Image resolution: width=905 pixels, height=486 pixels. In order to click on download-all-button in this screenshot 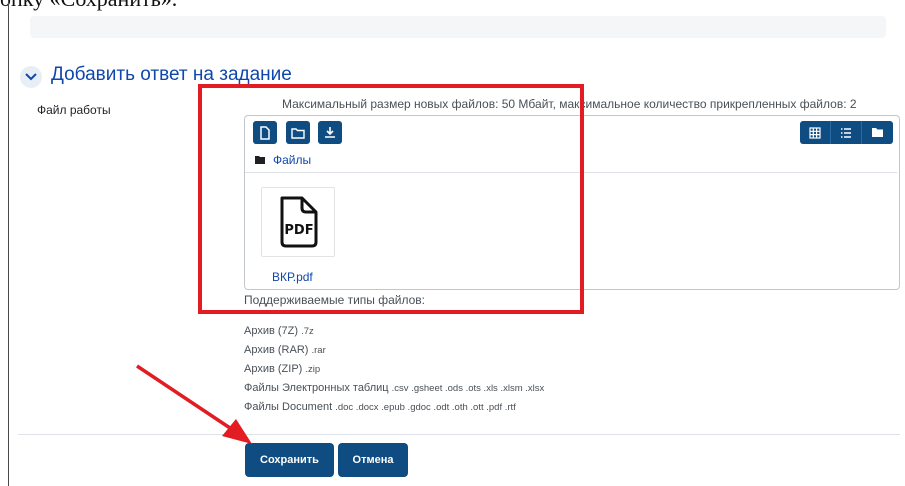, I will do `click(330, 132)`.